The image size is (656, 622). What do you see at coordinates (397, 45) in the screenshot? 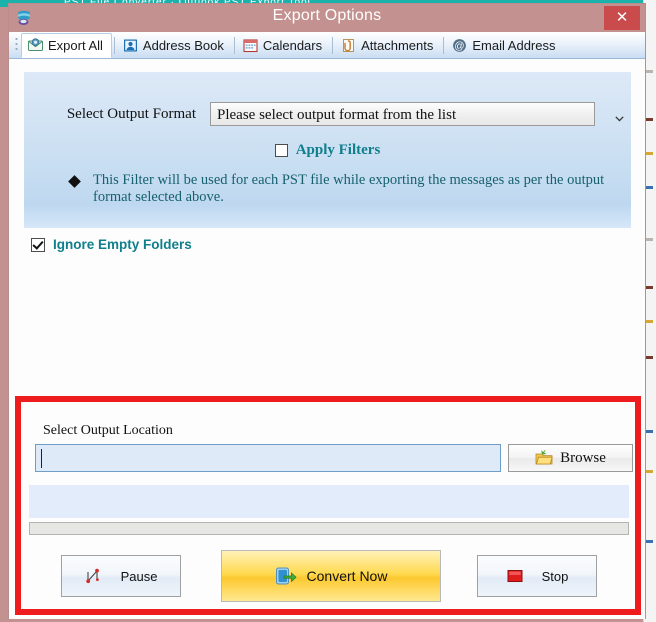
I see `tab-label: Attachments` at bounding box center [397, 45].